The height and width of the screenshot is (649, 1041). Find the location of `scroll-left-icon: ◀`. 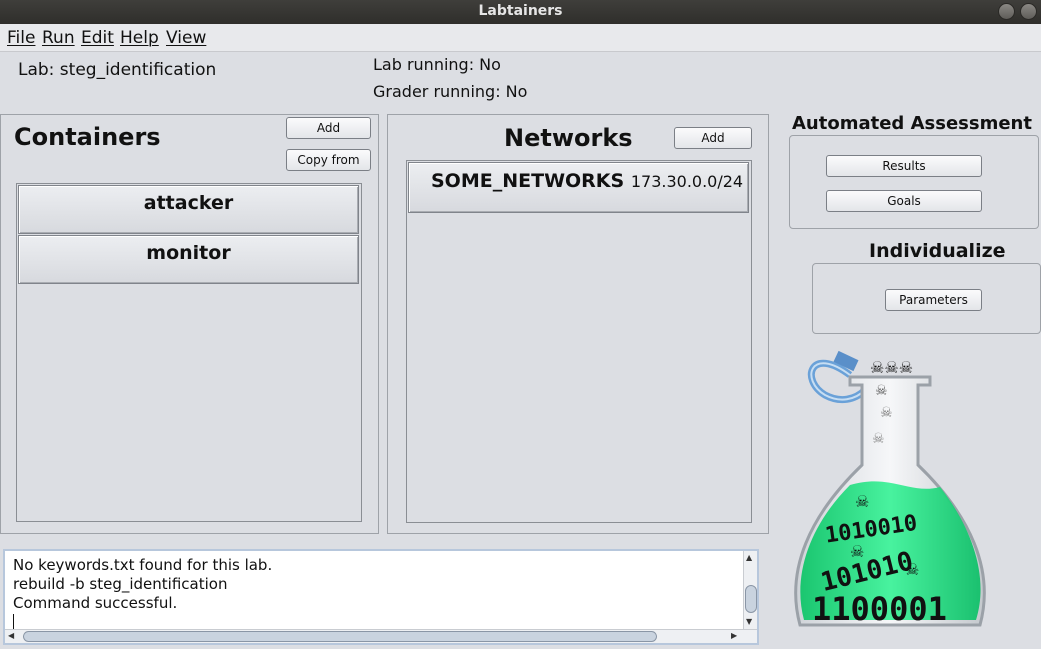

scroll-left-icon: ◀ is located at coordinates (11, 635).